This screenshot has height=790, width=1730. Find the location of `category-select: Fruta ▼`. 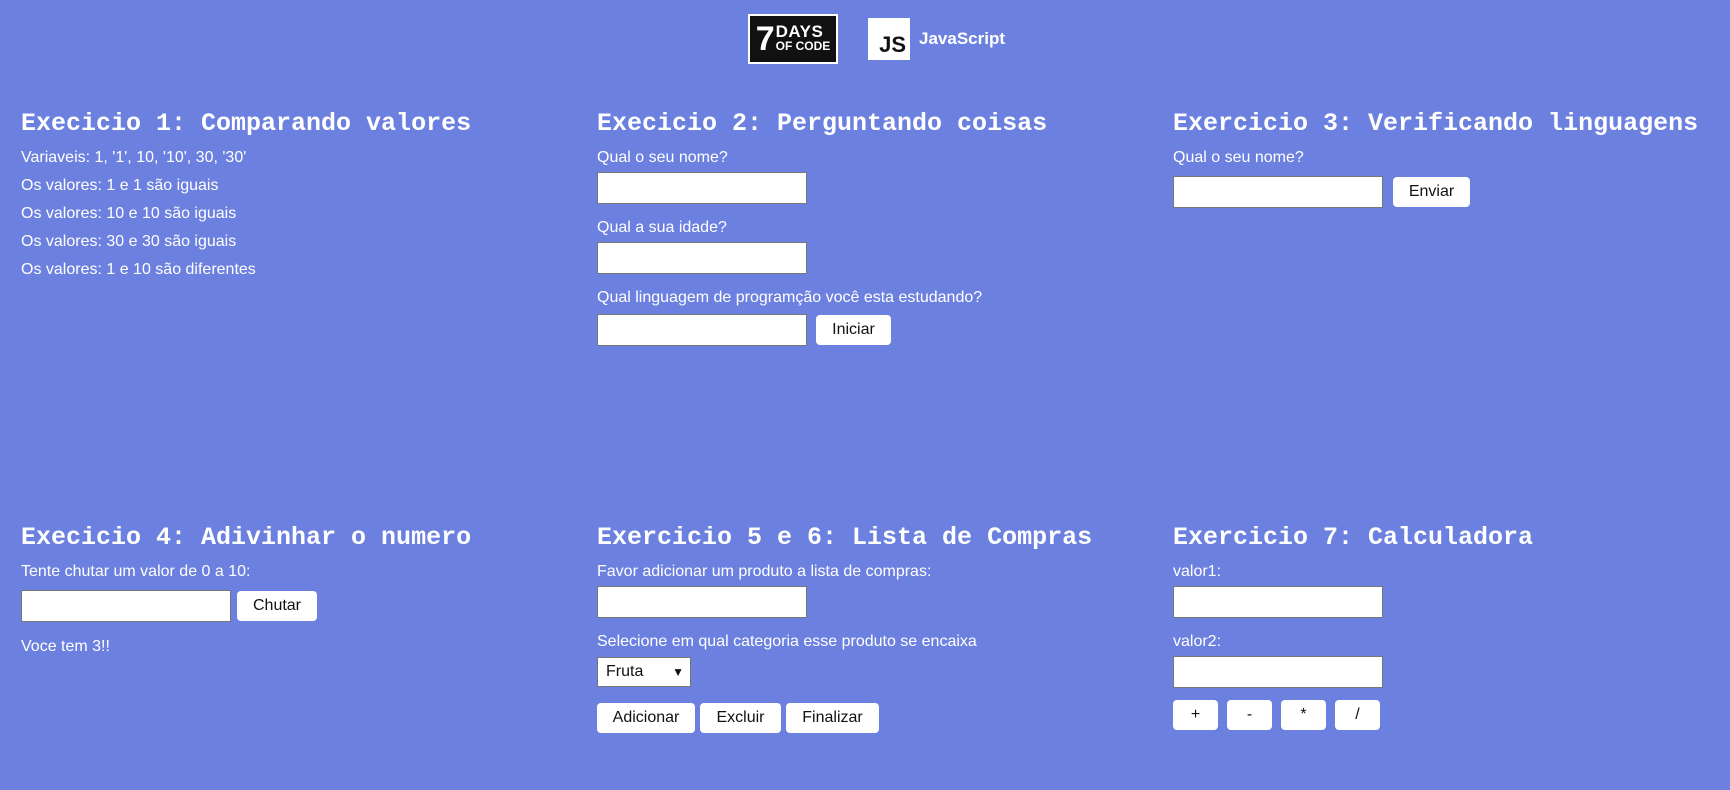

category-select: Fruta ▼ is located at coordinates (644, 672).